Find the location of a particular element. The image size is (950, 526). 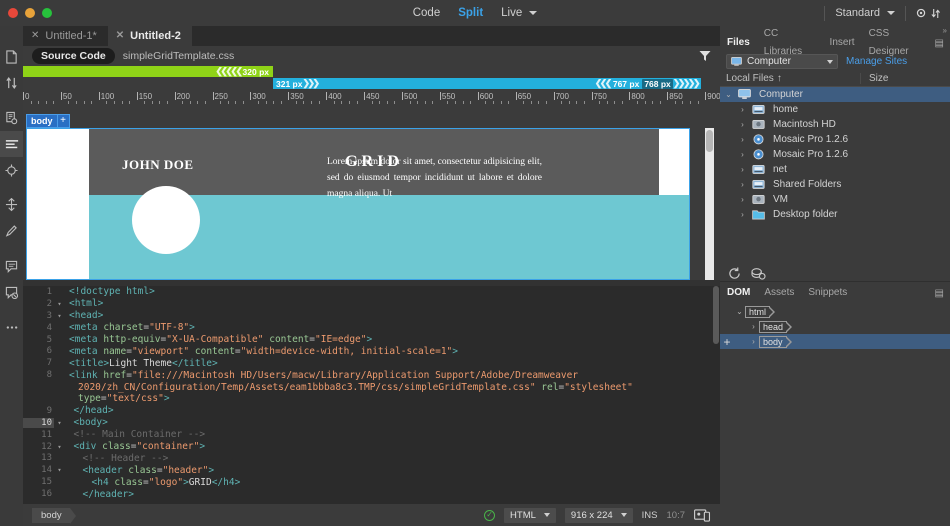

element-quick-tag-body: body + is located at coordinates (48, 120).